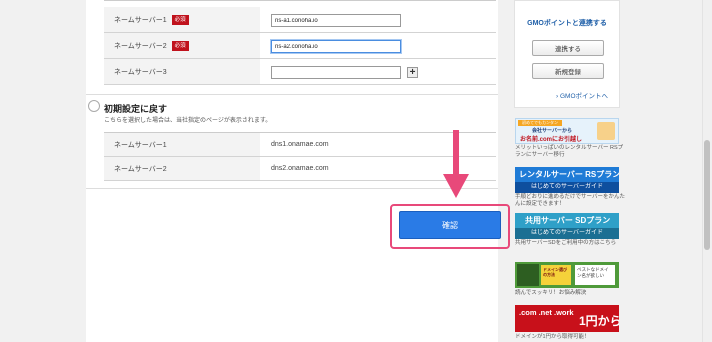  I want to click on banner-text: .com .net .work, so click(546, 312).